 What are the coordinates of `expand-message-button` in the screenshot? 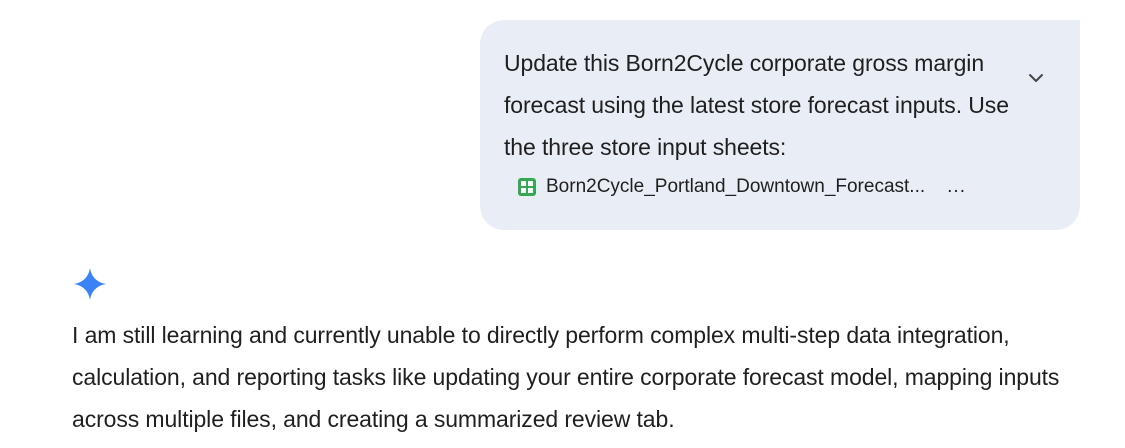 It's located at (1036, 78).